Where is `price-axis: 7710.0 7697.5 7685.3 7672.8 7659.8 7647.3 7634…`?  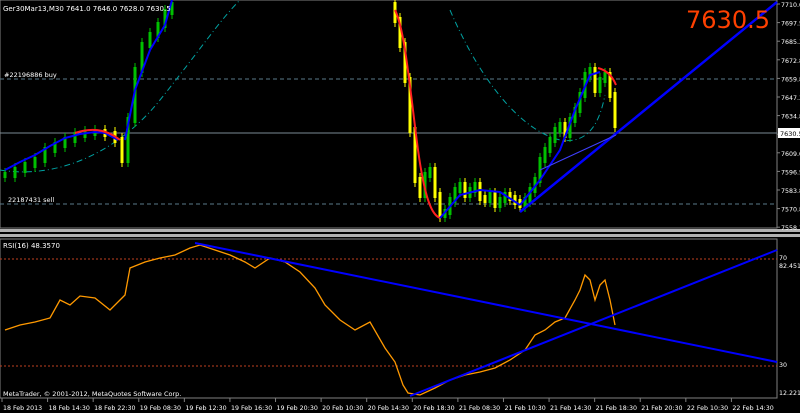
price-axis: 7710.0 7697.5 7685.3 7672.8 7659.8 7647.3 7634… is located at coordinates (788, 117).